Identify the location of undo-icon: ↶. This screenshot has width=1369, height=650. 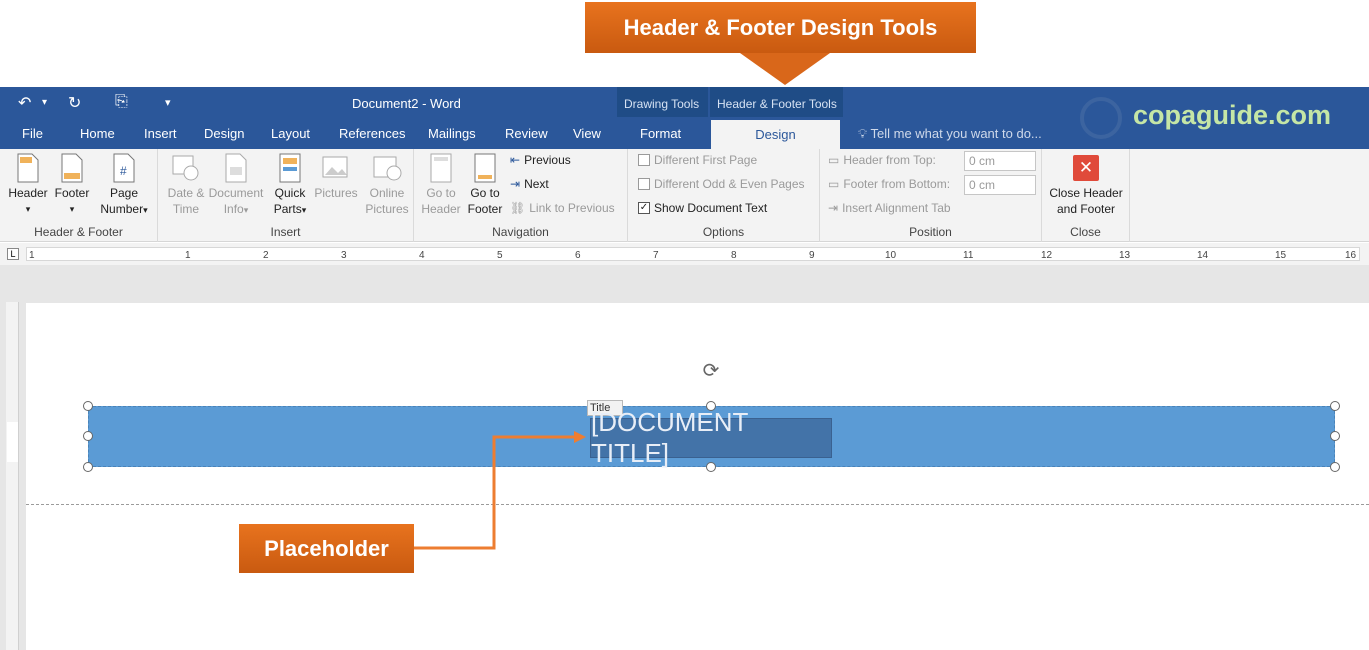
(24, 103).